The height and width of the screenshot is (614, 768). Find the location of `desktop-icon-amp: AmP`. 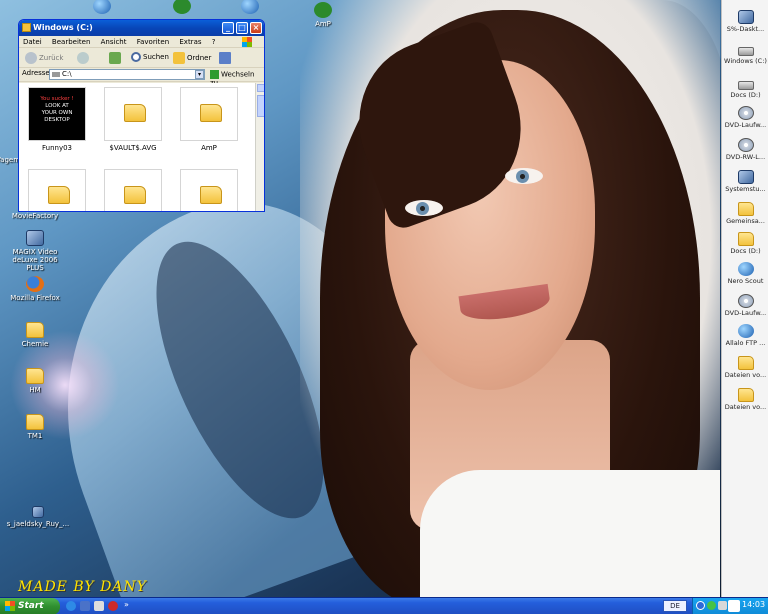

desktop-icon-amp: AmP is located at coordinates (323, 15).